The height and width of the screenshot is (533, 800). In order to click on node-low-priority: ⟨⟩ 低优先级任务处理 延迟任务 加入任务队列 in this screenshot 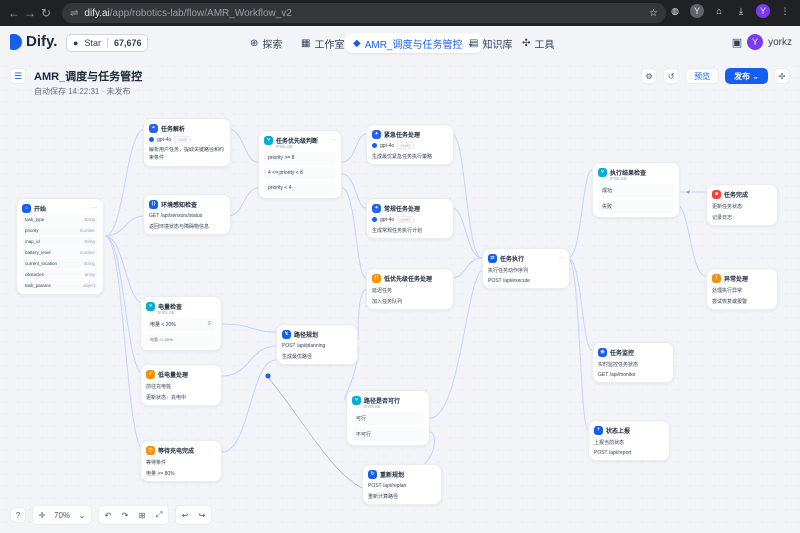, I will do `click(410, 289)`.